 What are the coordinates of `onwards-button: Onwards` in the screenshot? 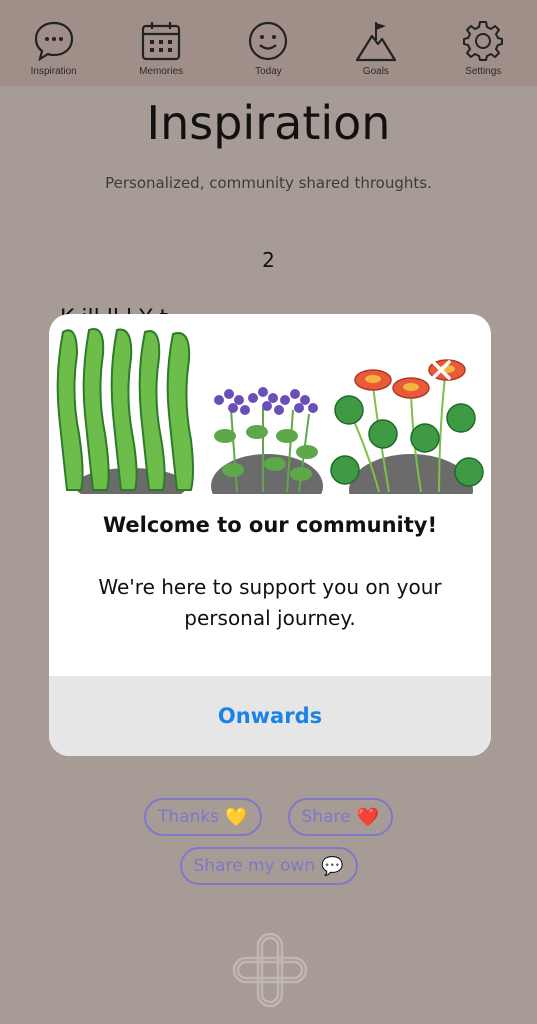 It's located at (270, 716).